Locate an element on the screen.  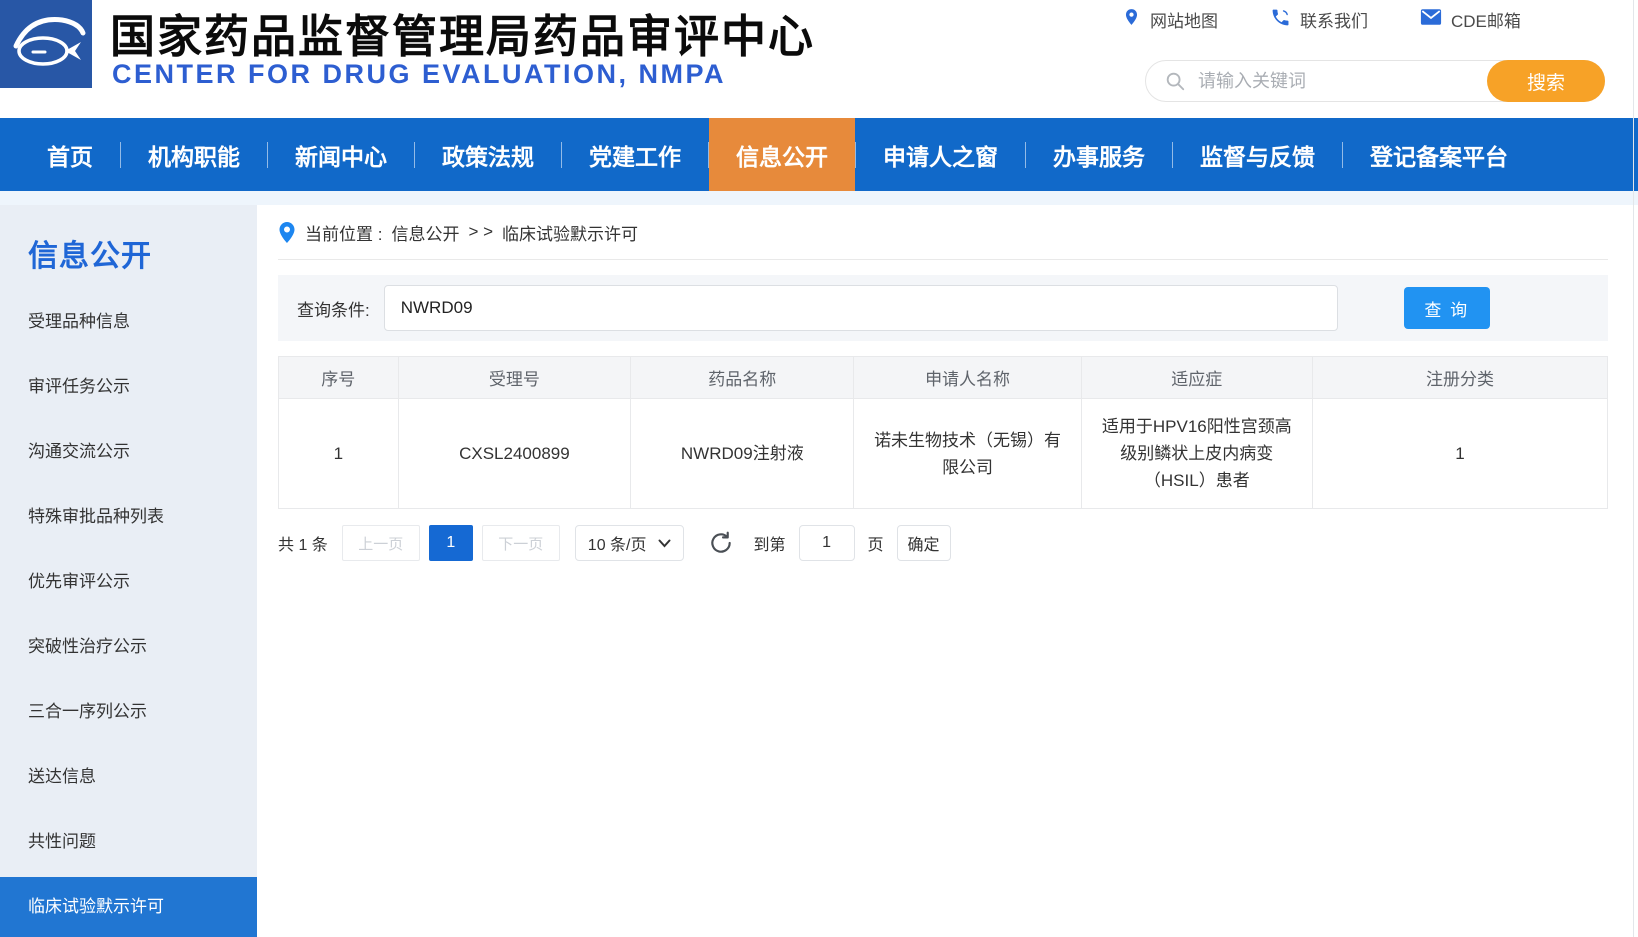
sidebar-item-clinical-trial-implied-license: 临床试验默示许可 is located at coordinates (128, 907).